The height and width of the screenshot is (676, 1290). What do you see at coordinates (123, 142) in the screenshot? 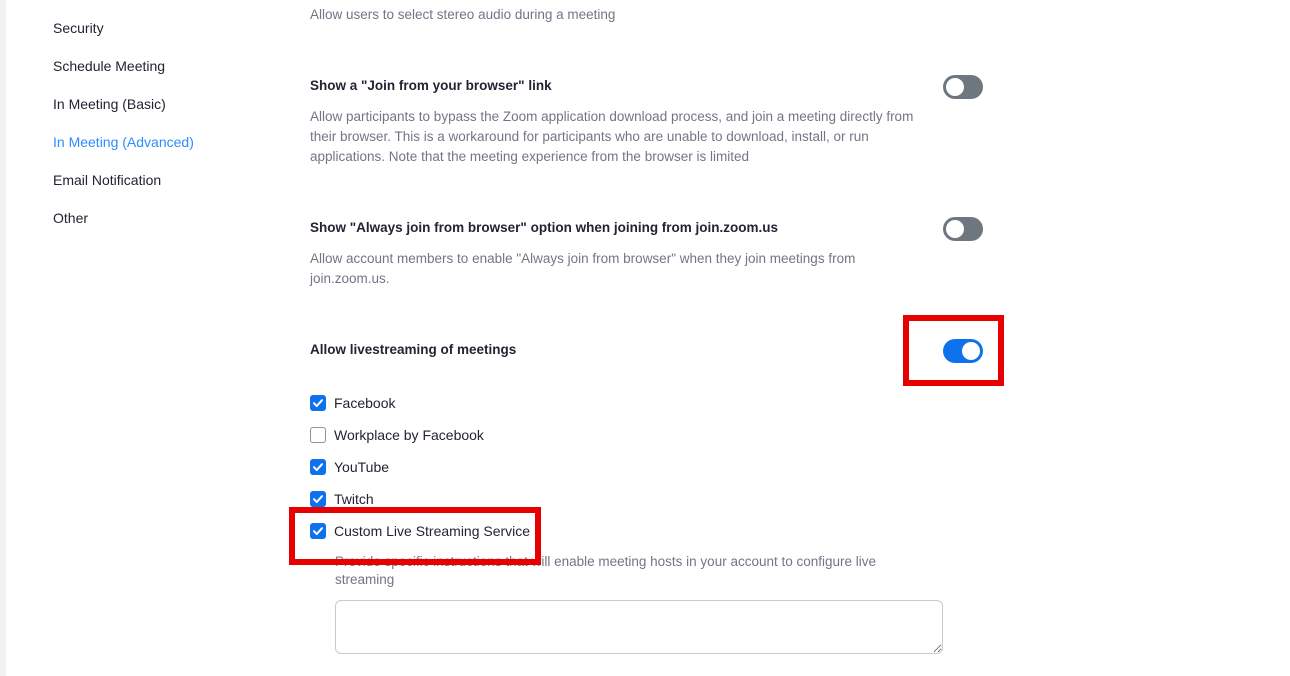
I see `sidebar-item-in-meeting-advanced: In Meeting (Advanced)` at bounding box center [123, 142].